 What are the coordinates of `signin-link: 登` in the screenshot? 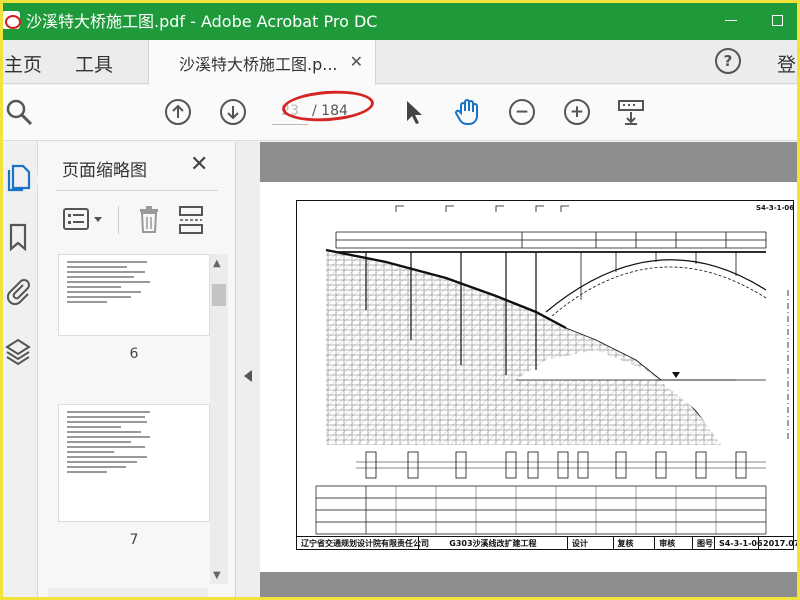 It's located at (786, 63).